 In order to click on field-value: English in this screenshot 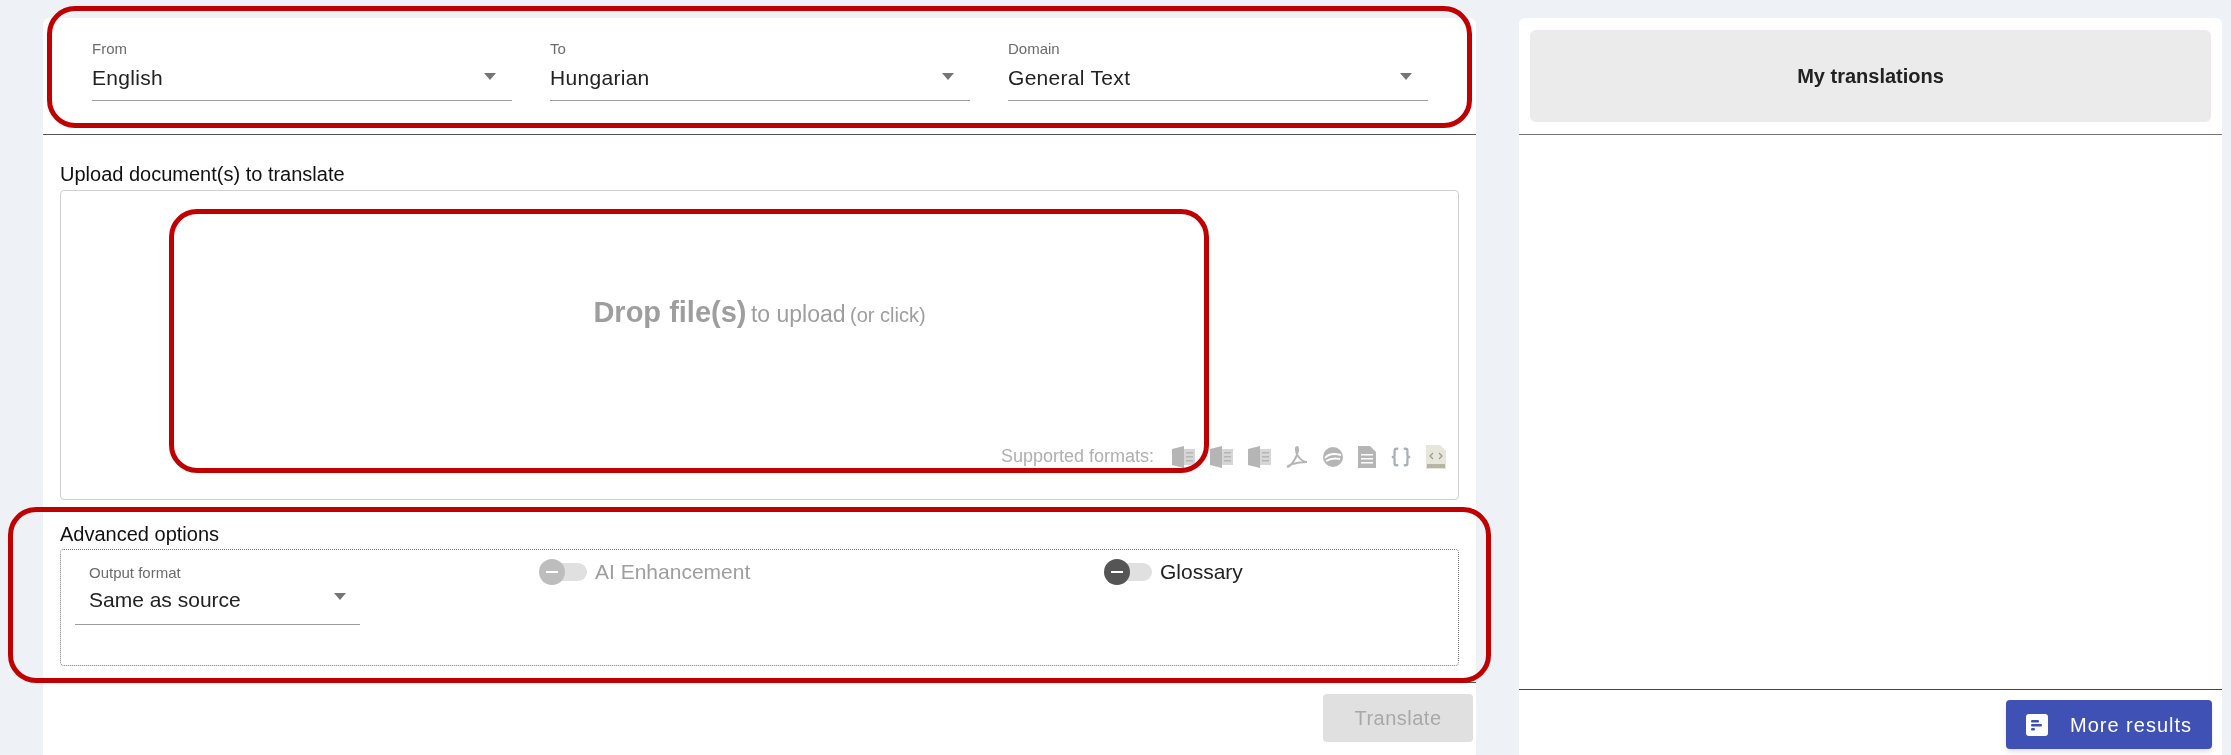, I will do `click(127, 78)`.